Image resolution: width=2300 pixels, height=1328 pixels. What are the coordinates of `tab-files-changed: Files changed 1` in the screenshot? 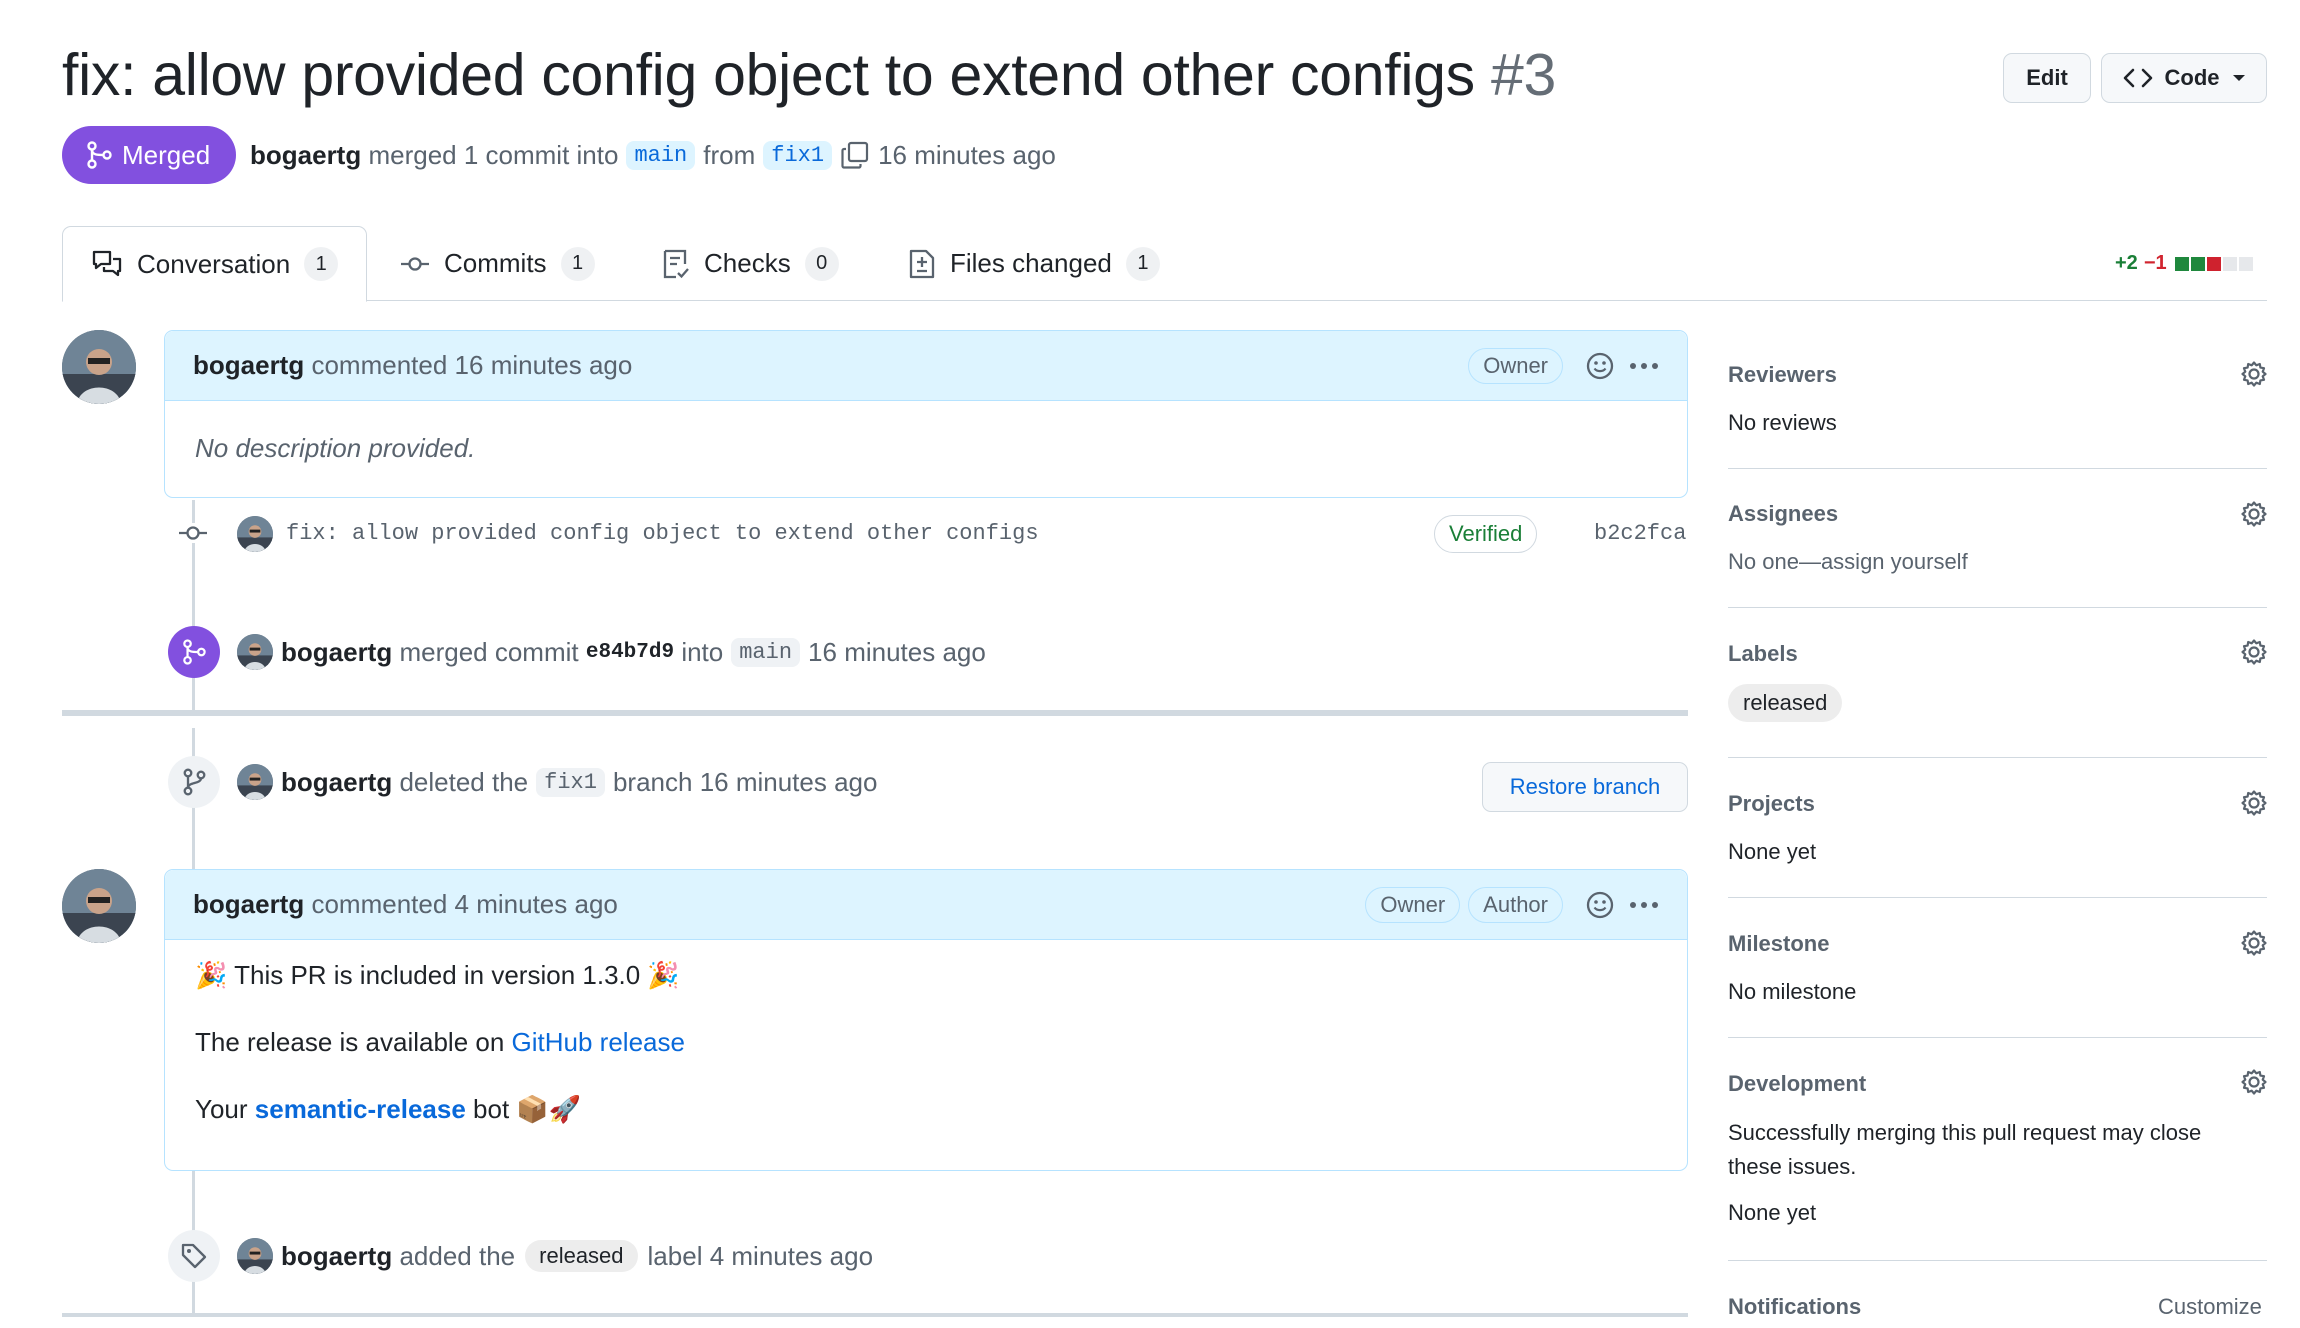 It's located at (1034, 263).